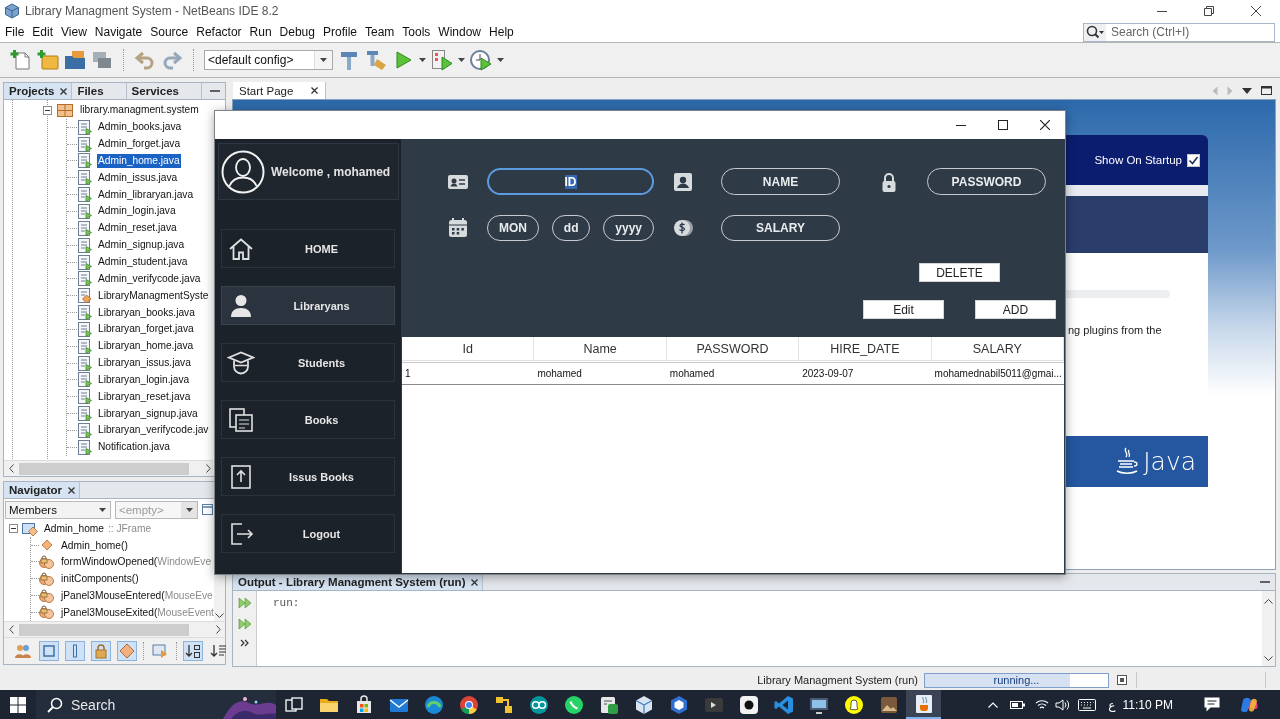 The width and height of the screenshot is (1280, 719). Describe the element at coordinates (100, 579) in the screenshot. I see `member-node: initComponents()` at that location.